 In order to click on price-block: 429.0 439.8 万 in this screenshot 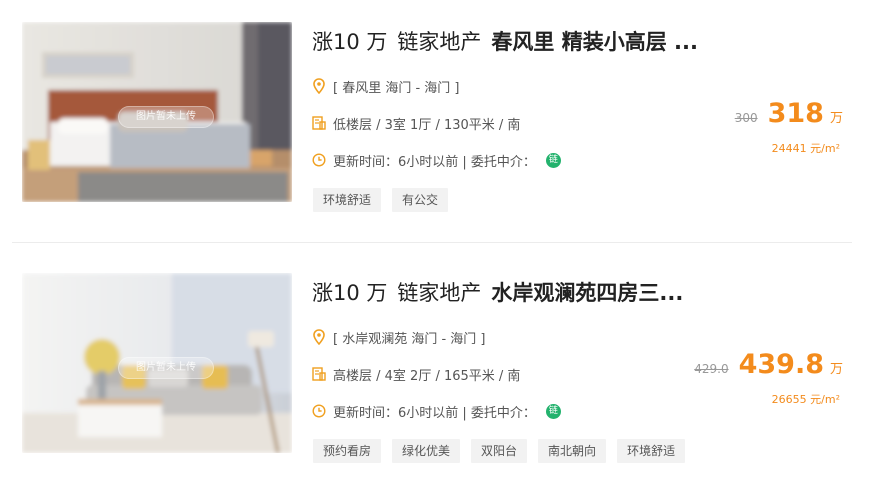, I will do `click(768, 367)`.